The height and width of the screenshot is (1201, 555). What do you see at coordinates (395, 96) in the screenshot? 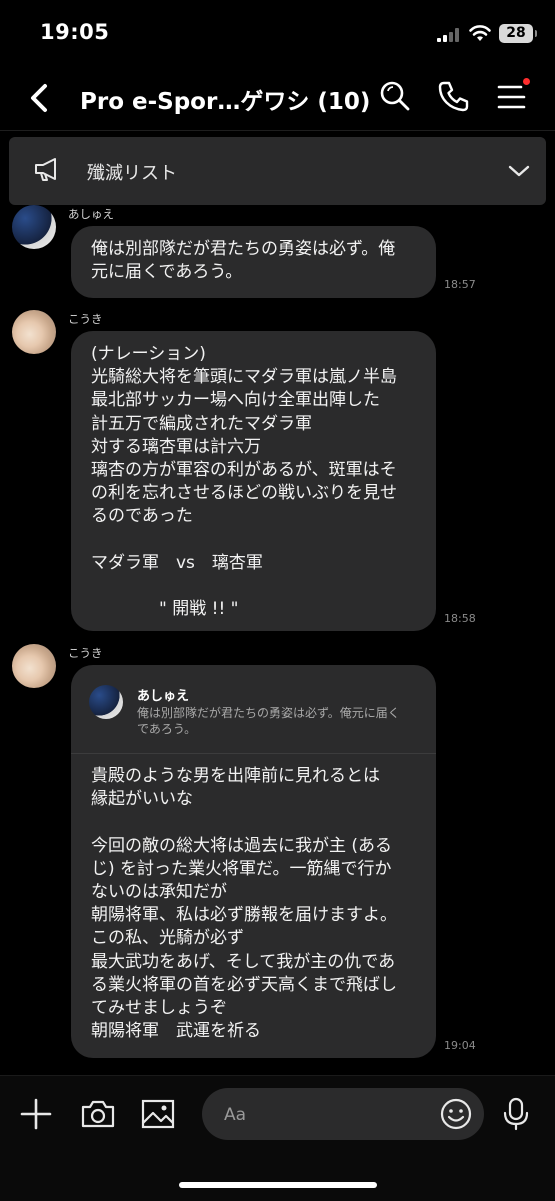
I see `search-icon` at bounding box center [395, 96].